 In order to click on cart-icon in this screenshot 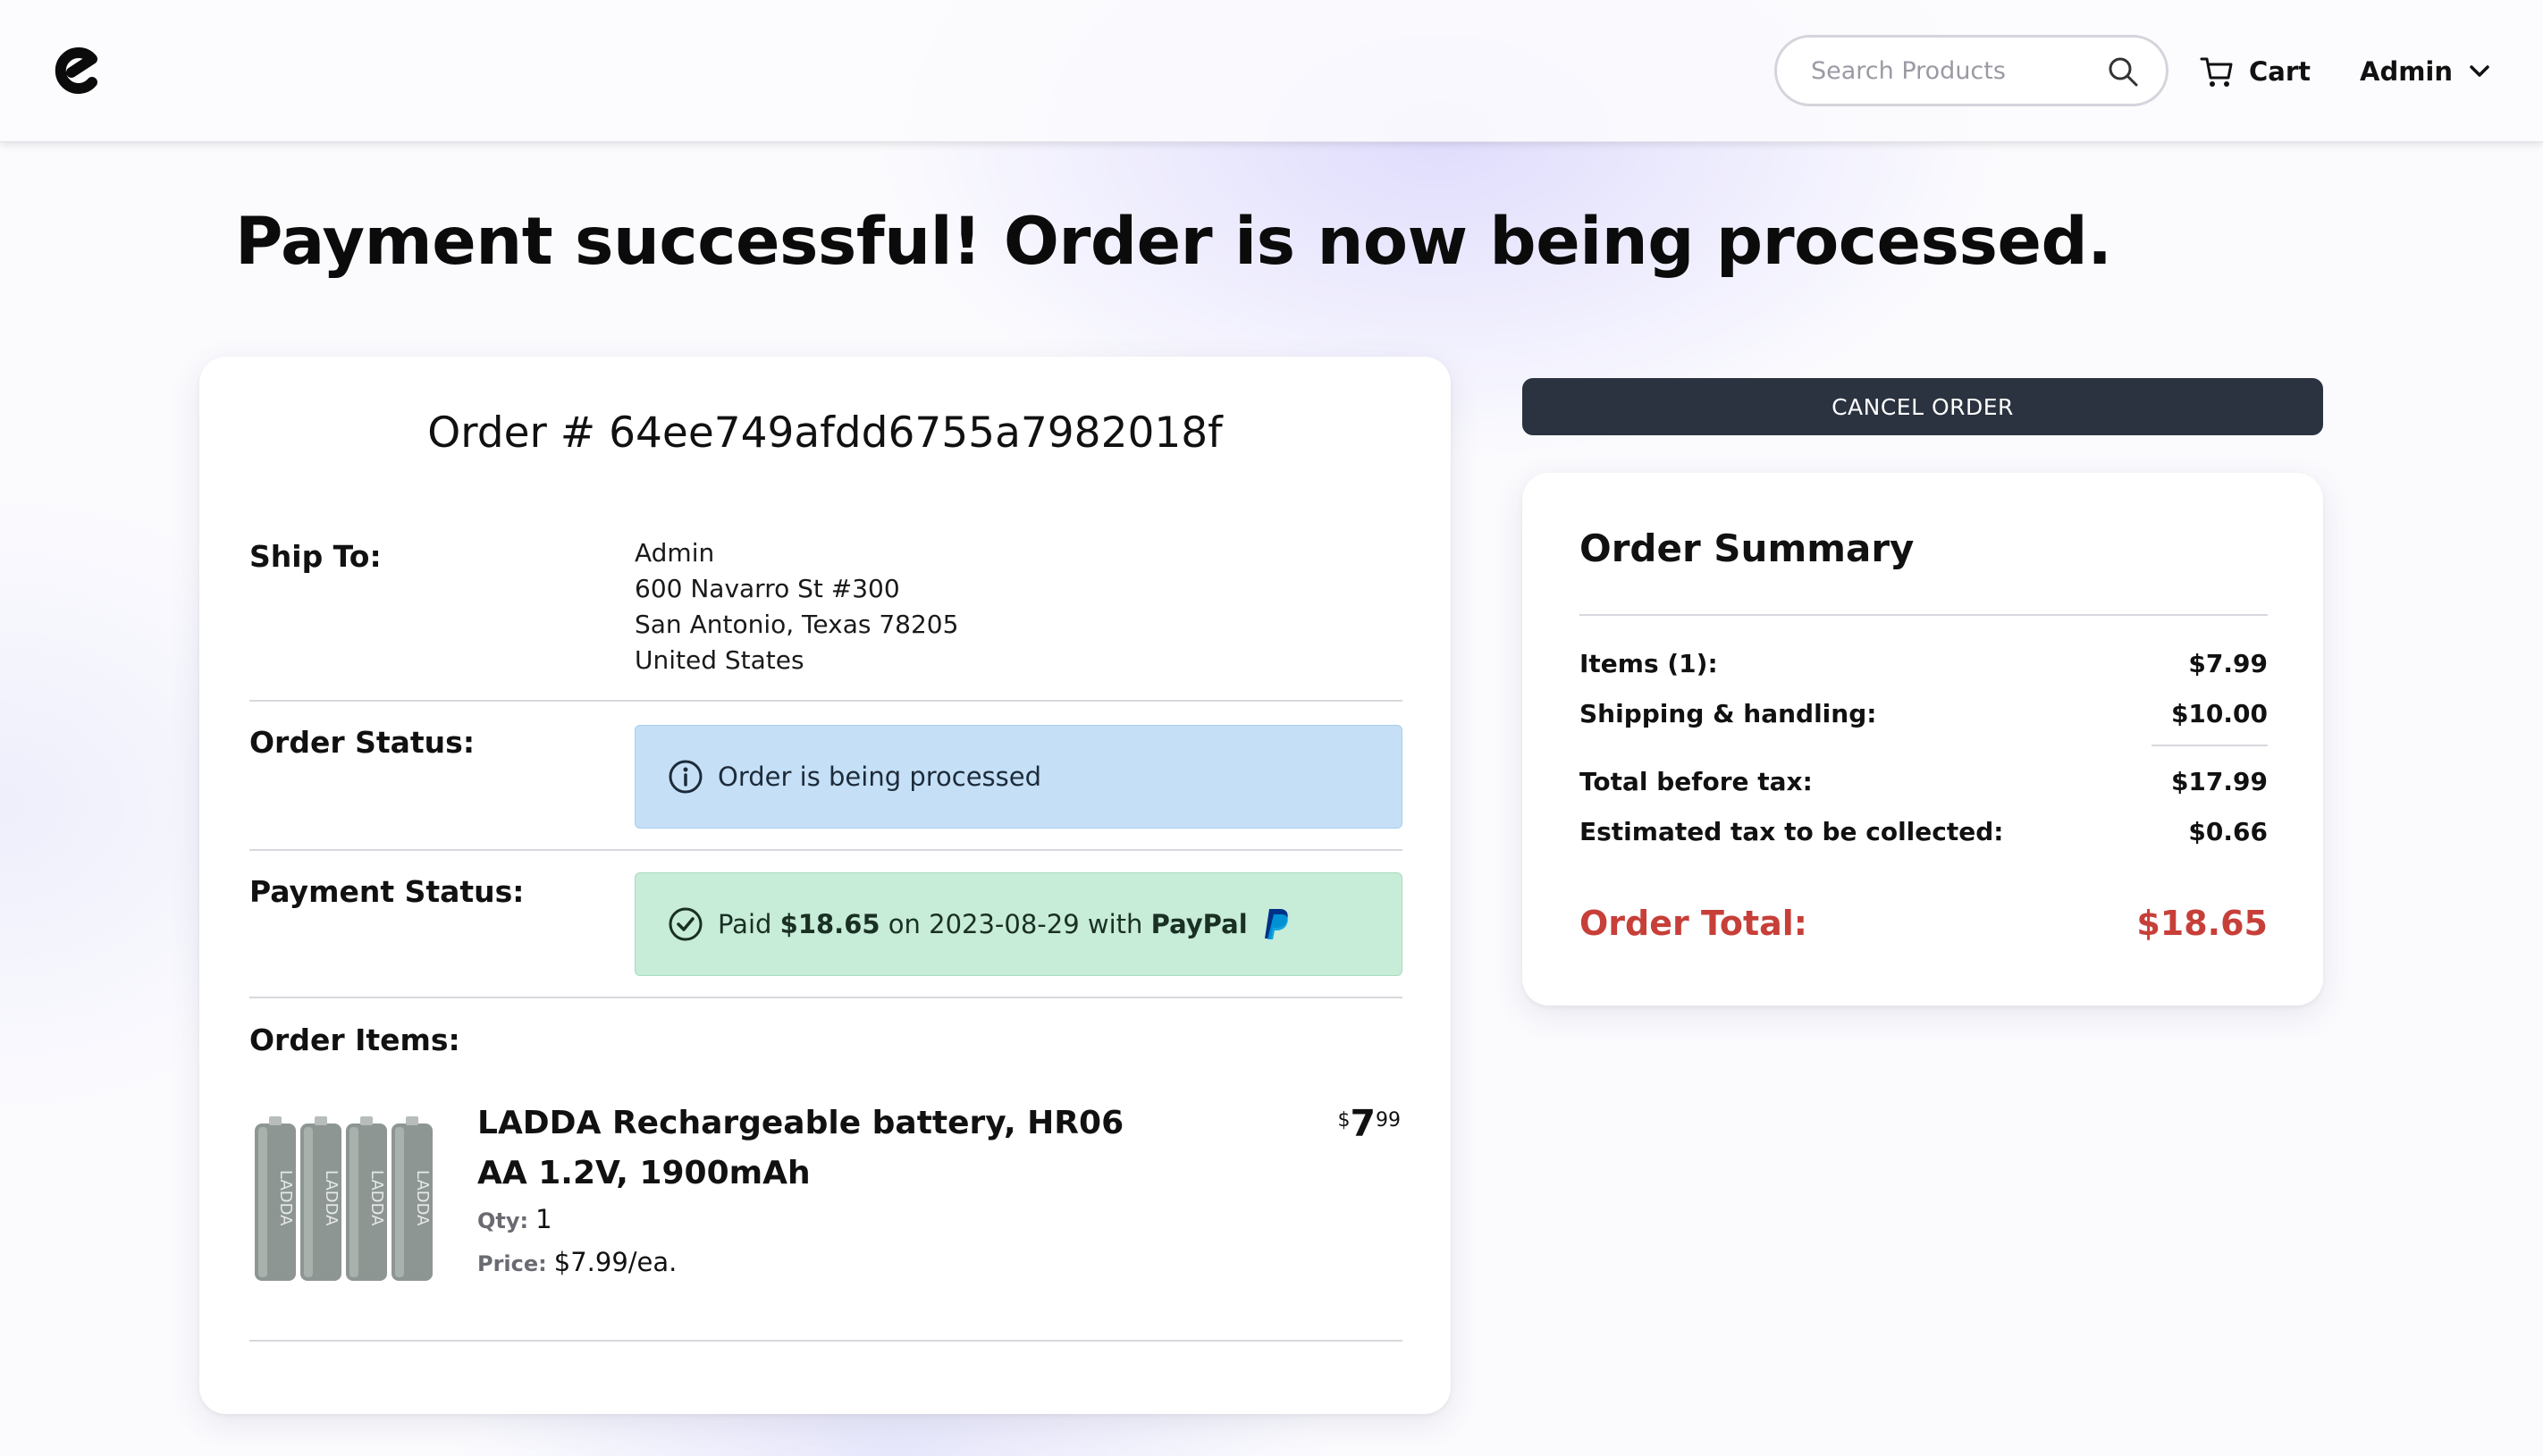, I will do `click(2216, 72)`.